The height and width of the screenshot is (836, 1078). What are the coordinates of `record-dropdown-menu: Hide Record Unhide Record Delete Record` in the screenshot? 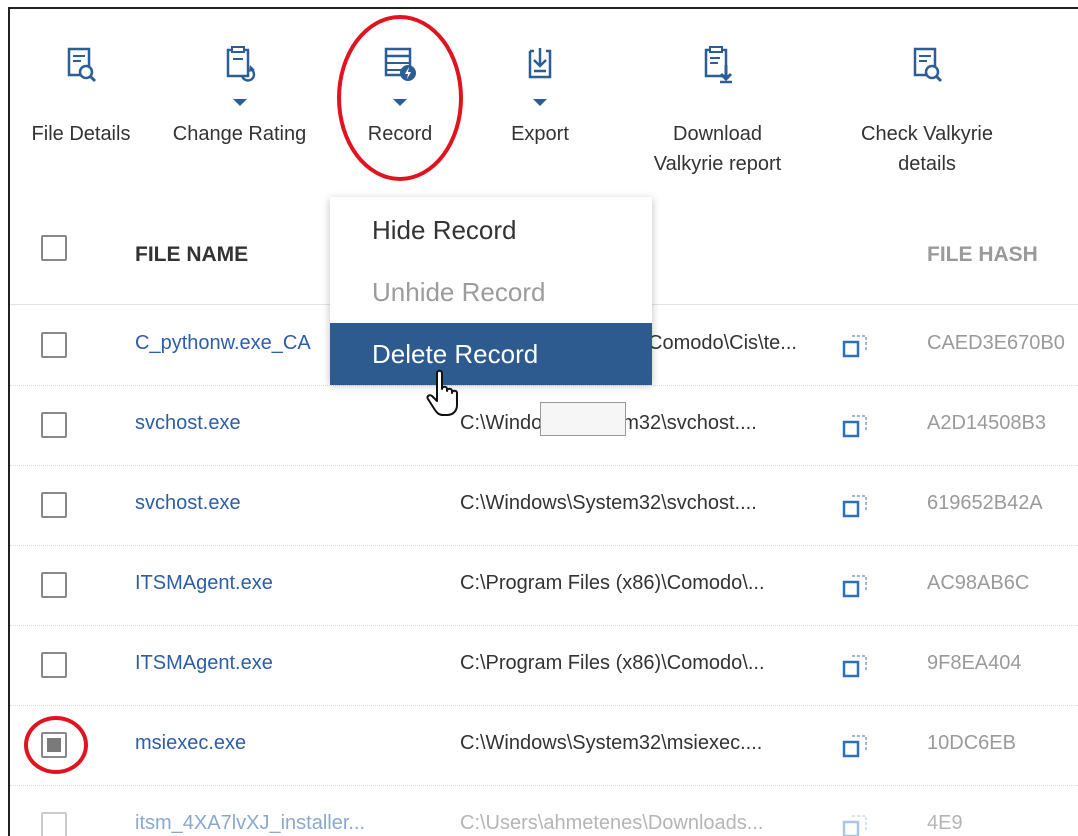 It's located at (491, 291).